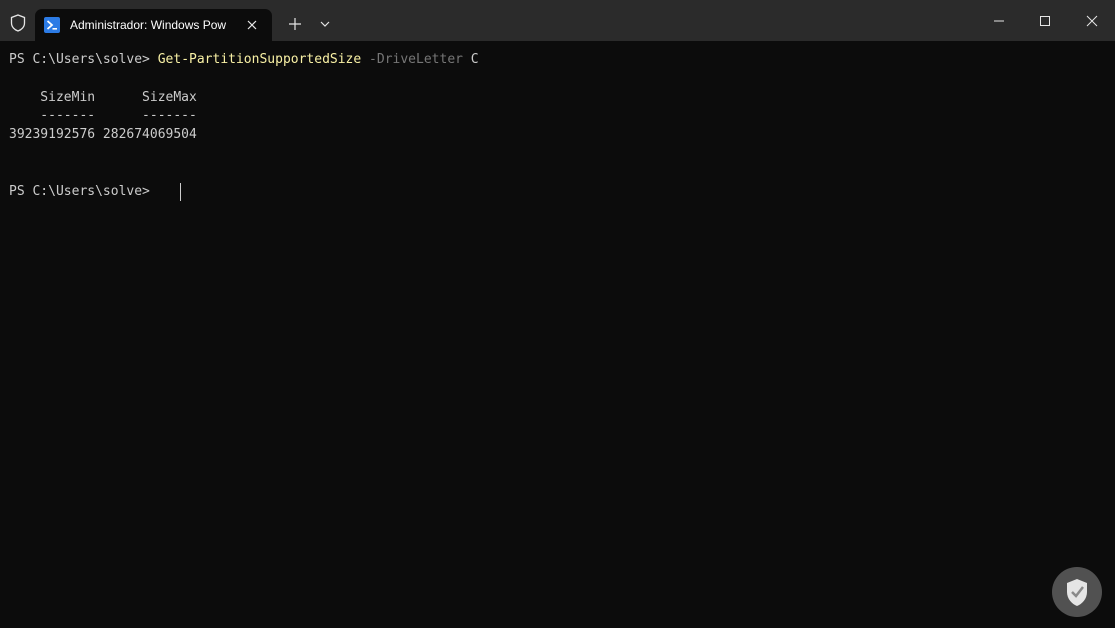  What do you see at coordinates (259, 59) in the screenshot?
I see `command-name: Get-PartitionSupportedSize` at bounding box center [259, 59].